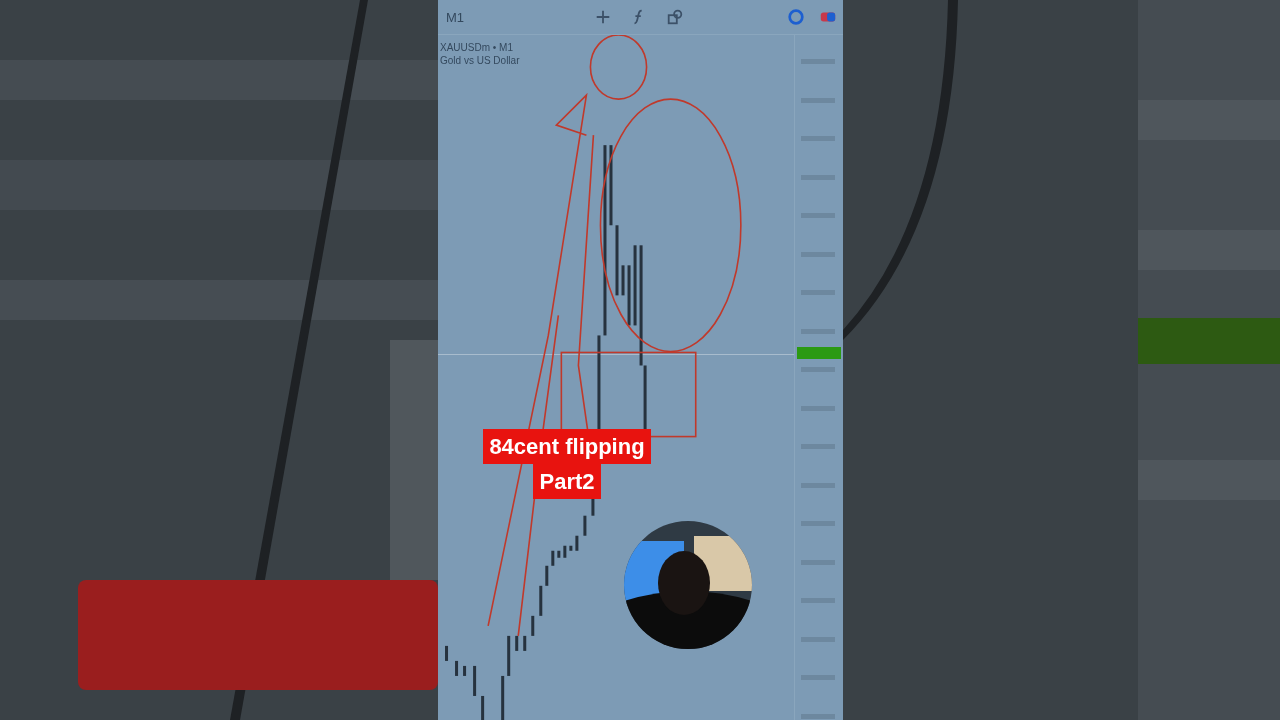 This screenshot has height=720, width=1280. What do you see at coordinates (567, 481) in the screenshot?
I see `caption-text: Part2` at bounding box center [567, 481].